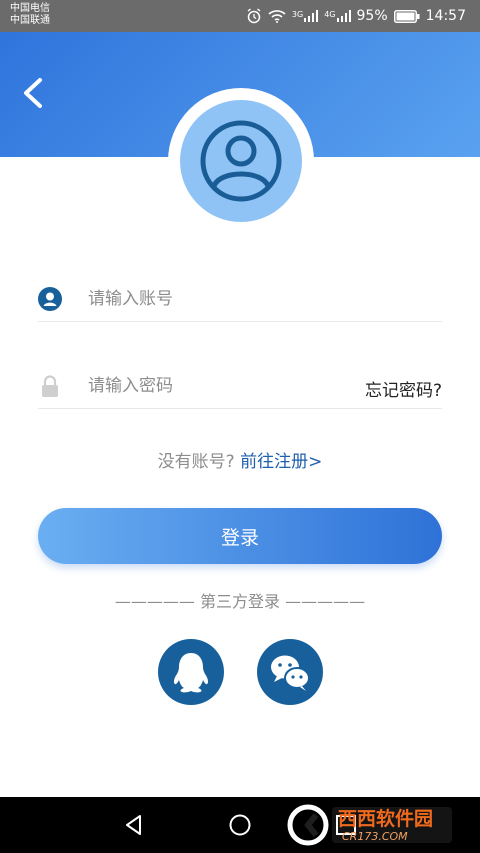  Describe the element at coordinates (196, 462) in the screenshot. I see `register-question: 没有账号?` at that location.